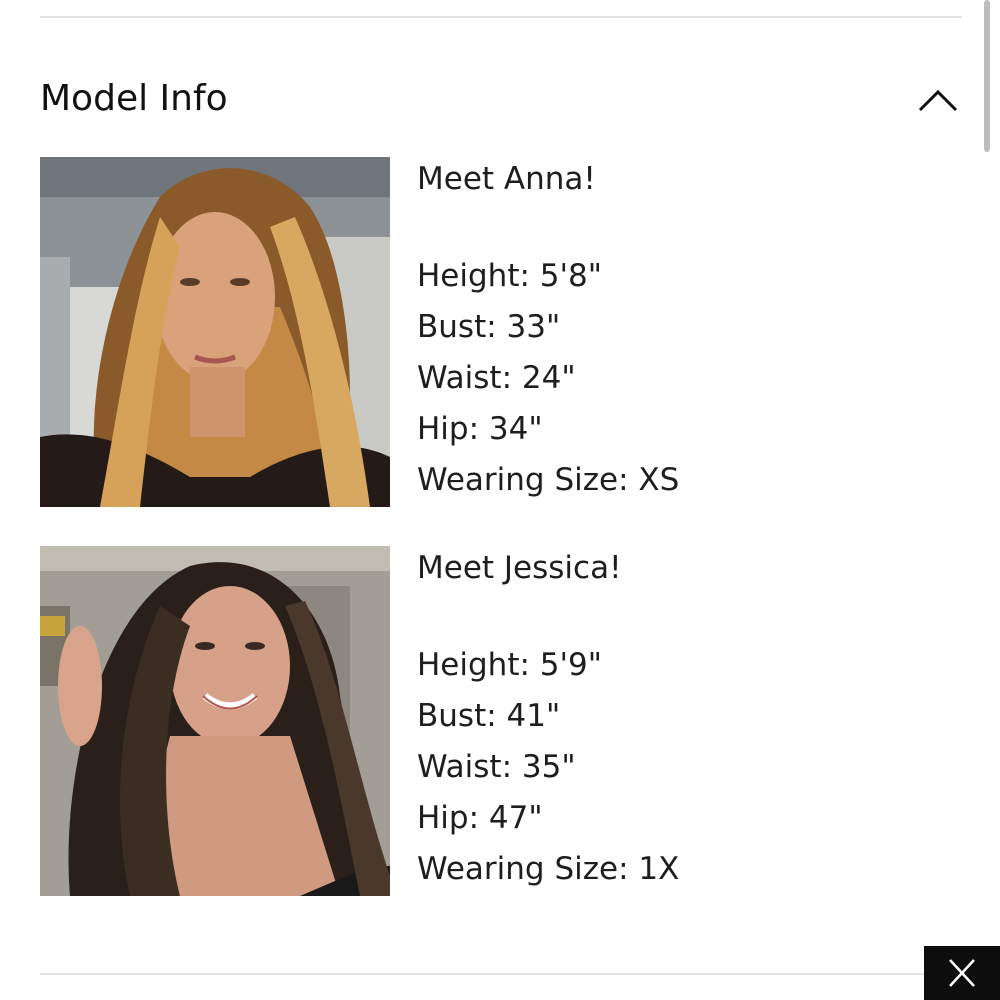  I want to click on model-intro: Meet Anna!, so click(506, 179).